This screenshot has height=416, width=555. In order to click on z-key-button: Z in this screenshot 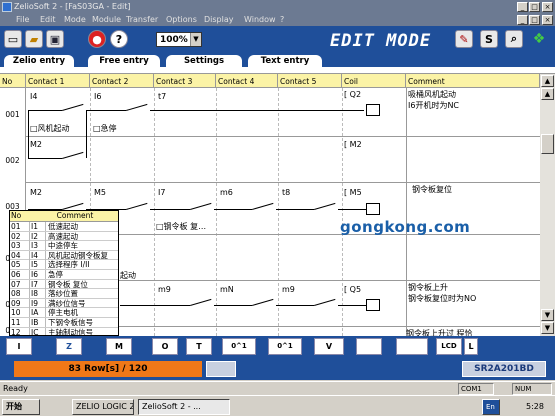, I will do `click(69, 346)`.